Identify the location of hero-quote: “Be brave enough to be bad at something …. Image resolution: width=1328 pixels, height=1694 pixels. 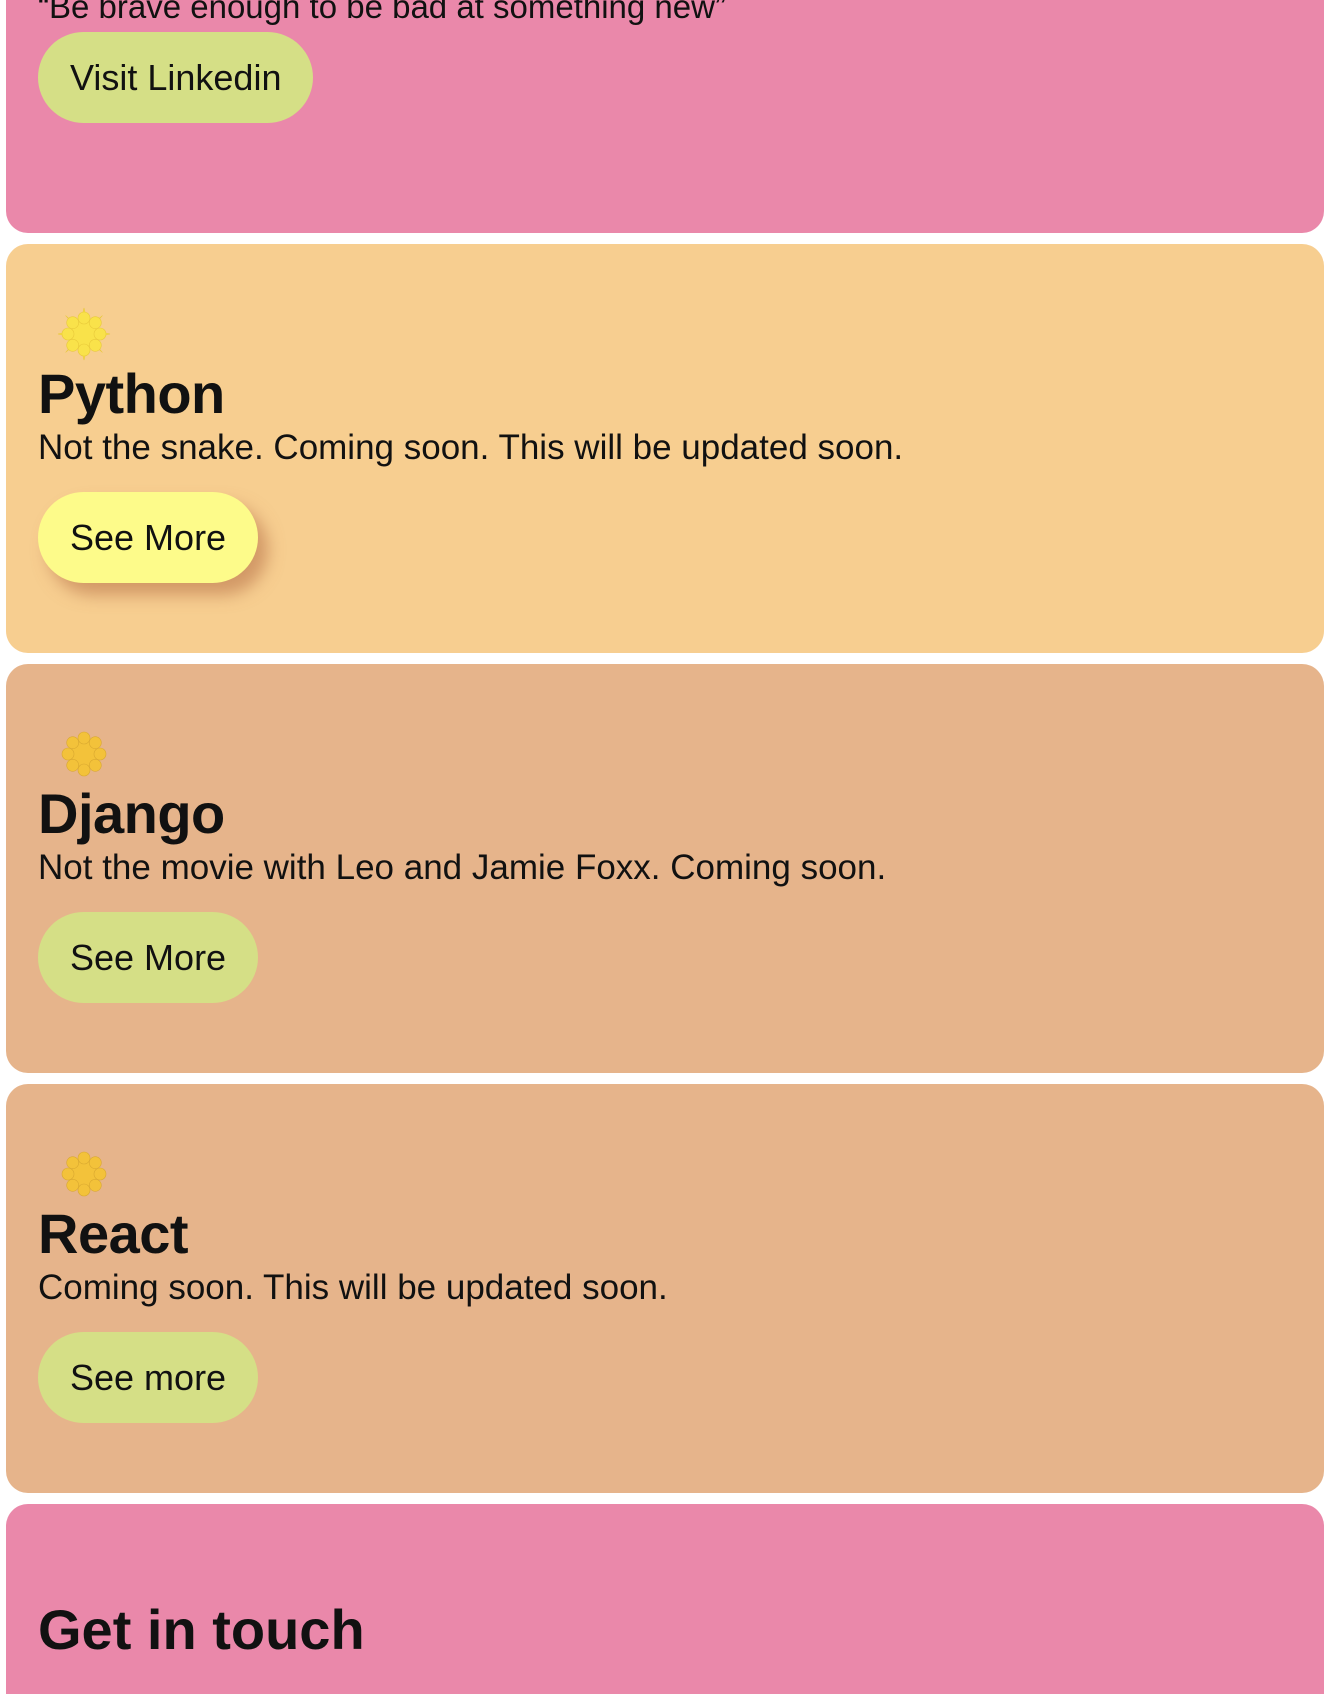
(382, 12).